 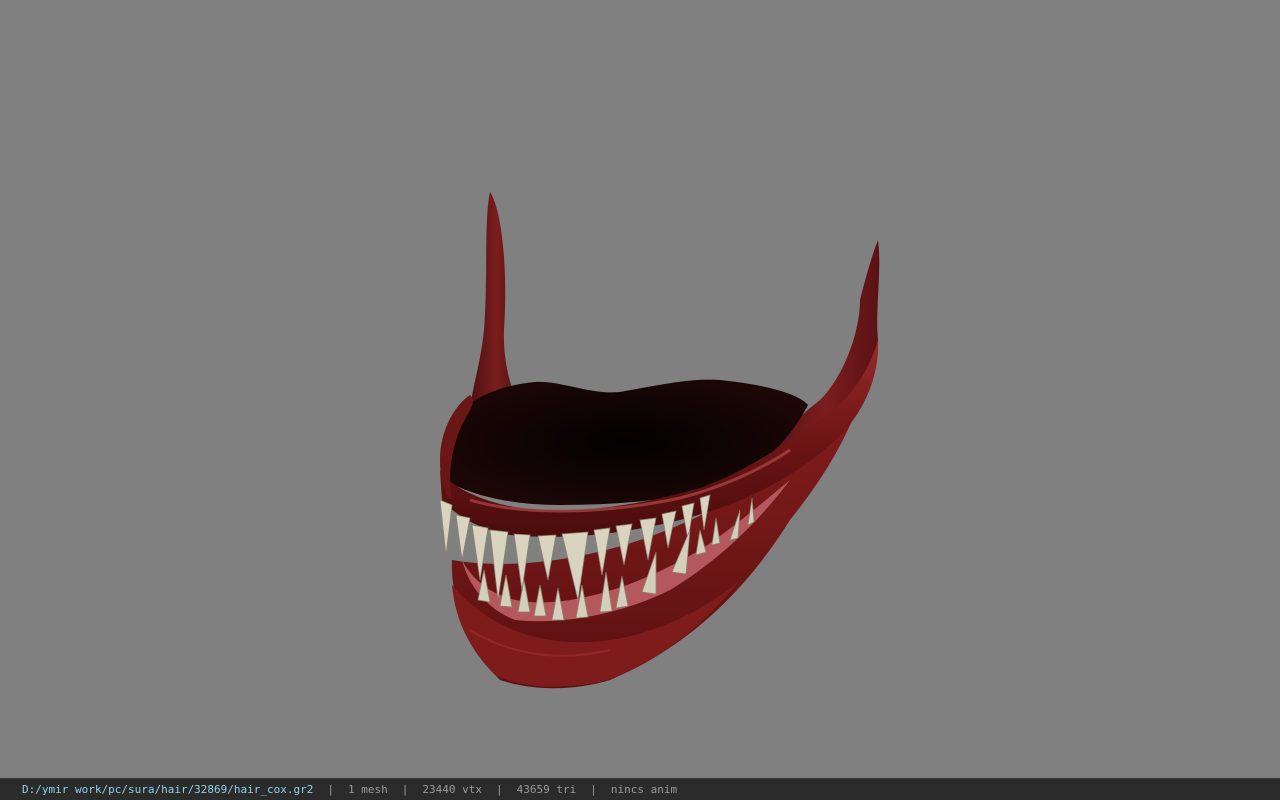 What do you see at coordinates (546, 789) in the screenshot?
I see `triangle-count: 43659 tri` at bounding box center [546, 789].